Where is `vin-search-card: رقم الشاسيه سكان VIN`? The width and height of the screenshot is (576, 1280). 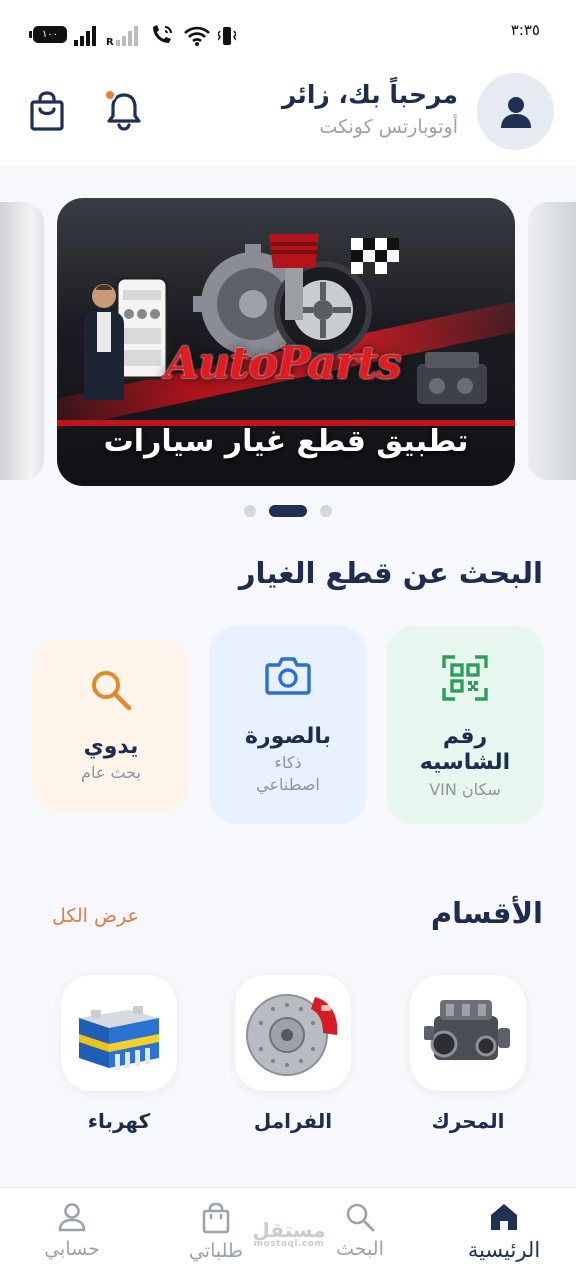 vin-search-card: رقم الشاسيه سكان VIN is located at coordinates (465, 725).